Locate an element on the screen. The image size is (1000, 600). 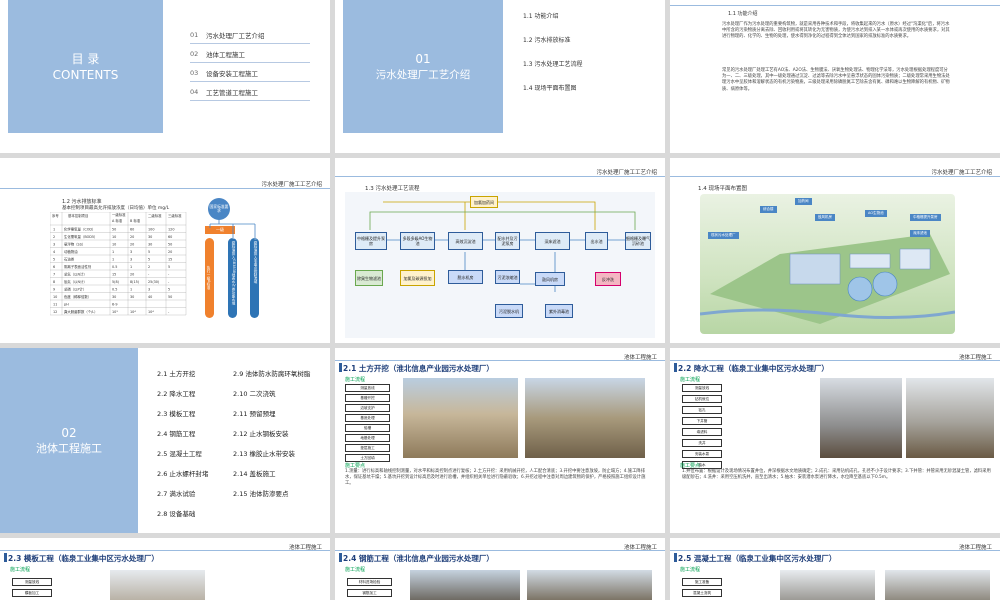
process-step: 钻孔 is located at coordinates (702, 410).